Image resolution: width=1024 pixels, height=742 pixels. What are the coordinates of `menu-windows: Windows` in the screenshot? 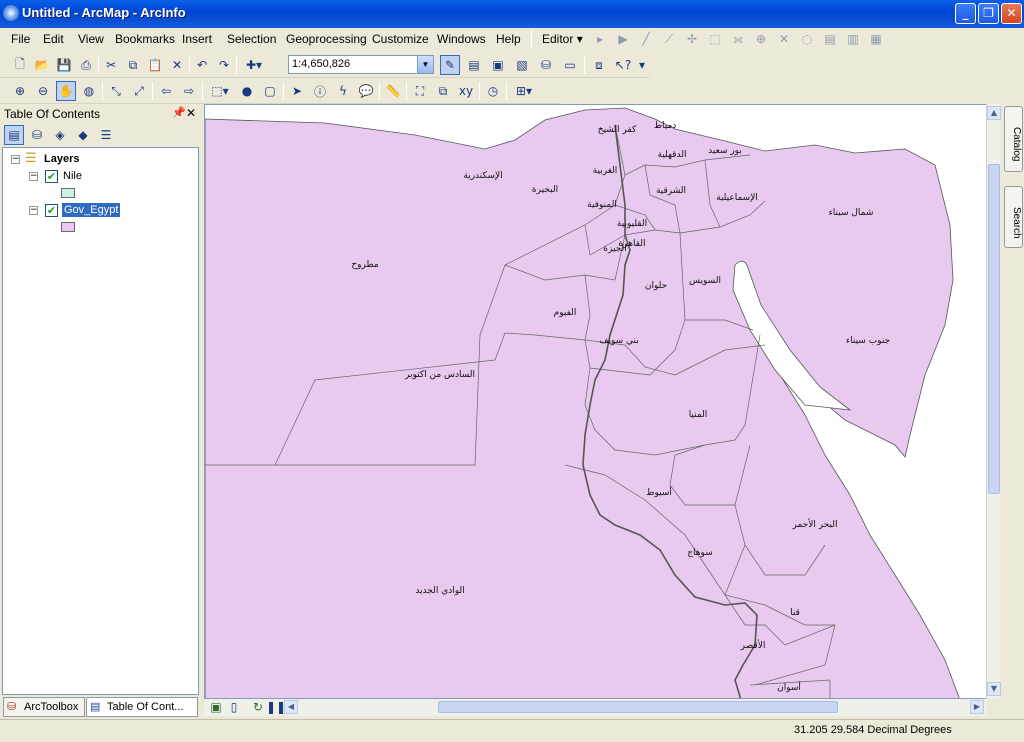 It's located at (461, 39).